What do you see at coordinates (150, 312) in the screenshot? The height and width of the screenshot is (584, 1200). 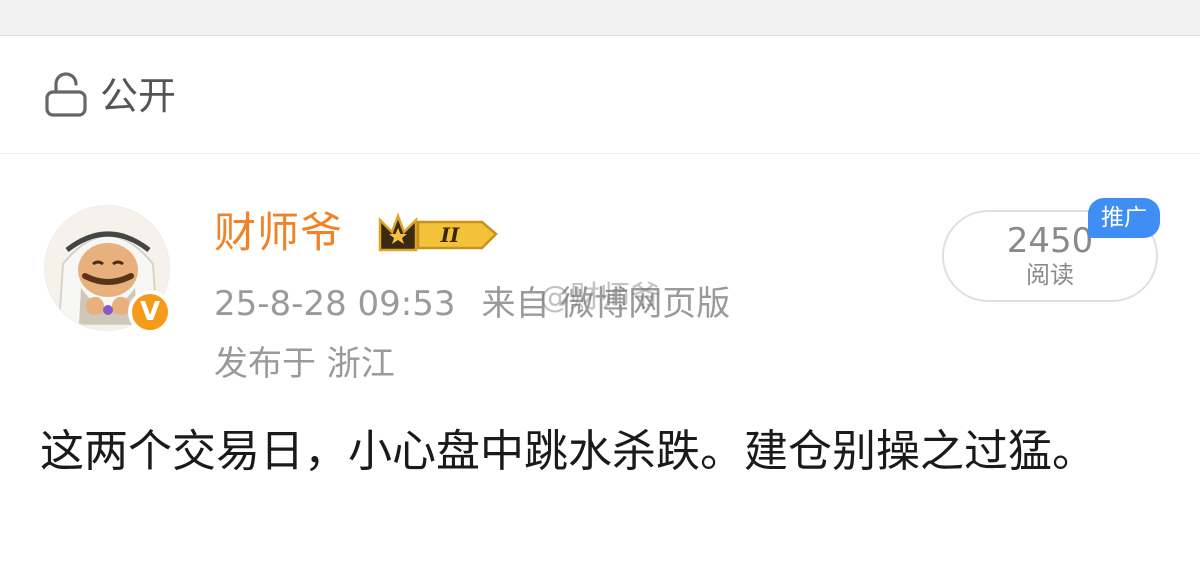 I see `verified-badge: V` at bounding box center [150, 312].